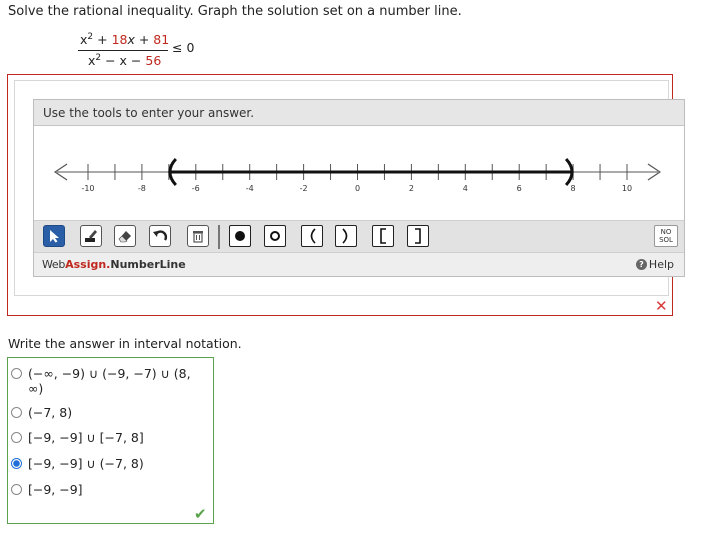  I want to click on tick-label: 0, so click(357, 188).